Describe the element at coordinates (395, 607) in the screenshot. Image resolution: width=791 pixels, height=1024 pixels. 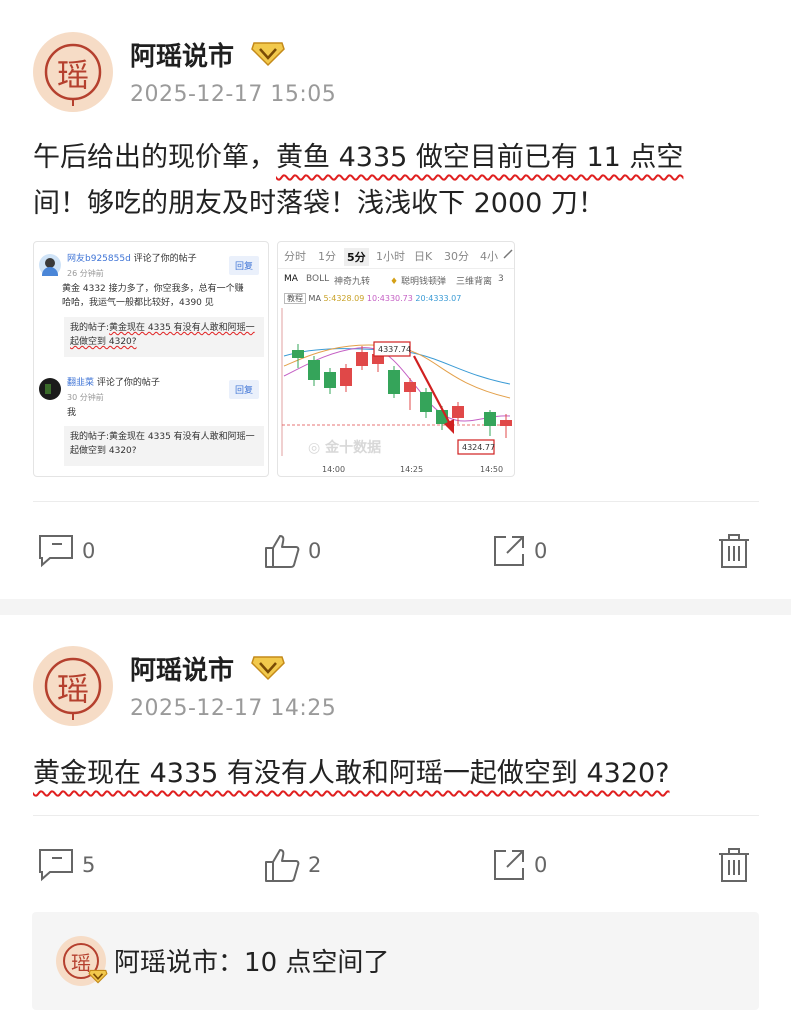
I see `post-separator` at that location.